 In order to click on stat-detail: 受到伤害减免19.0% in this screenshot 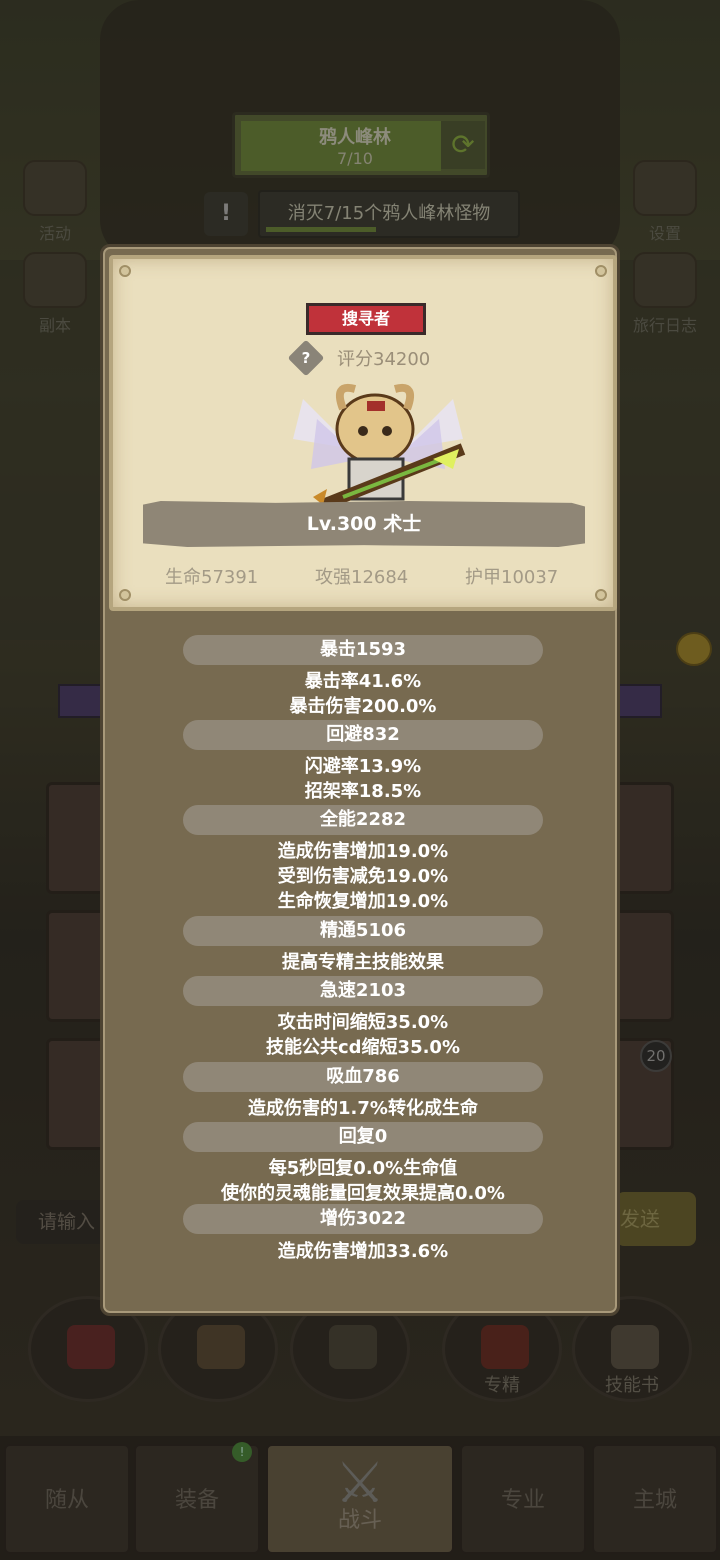, I will do `click(363, 876)`.